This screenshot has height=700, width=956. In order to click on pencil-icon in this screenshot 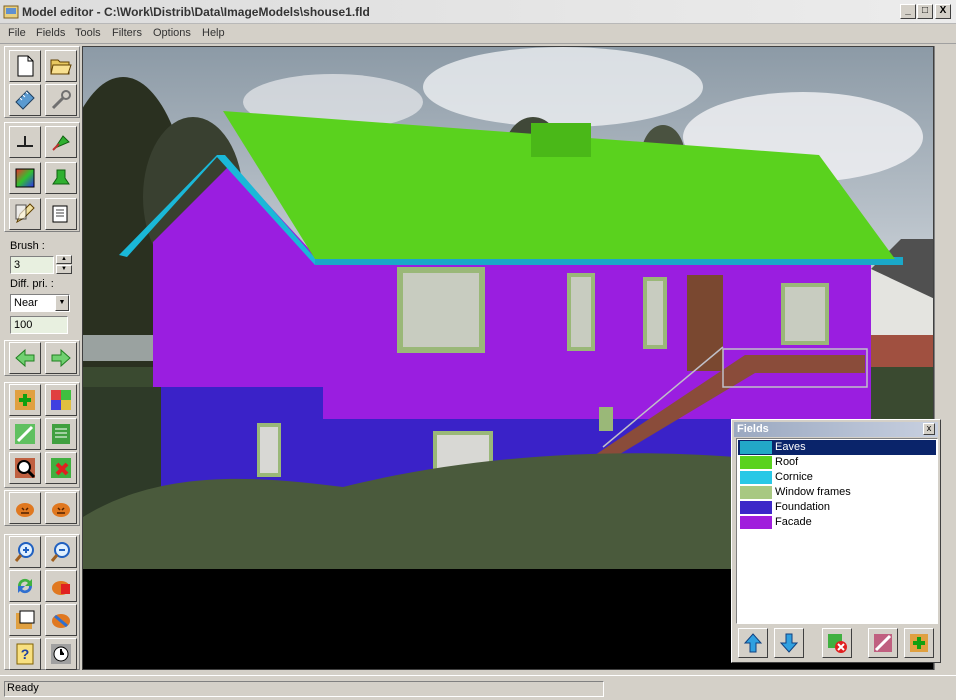, I will do `click(25, 213)`.